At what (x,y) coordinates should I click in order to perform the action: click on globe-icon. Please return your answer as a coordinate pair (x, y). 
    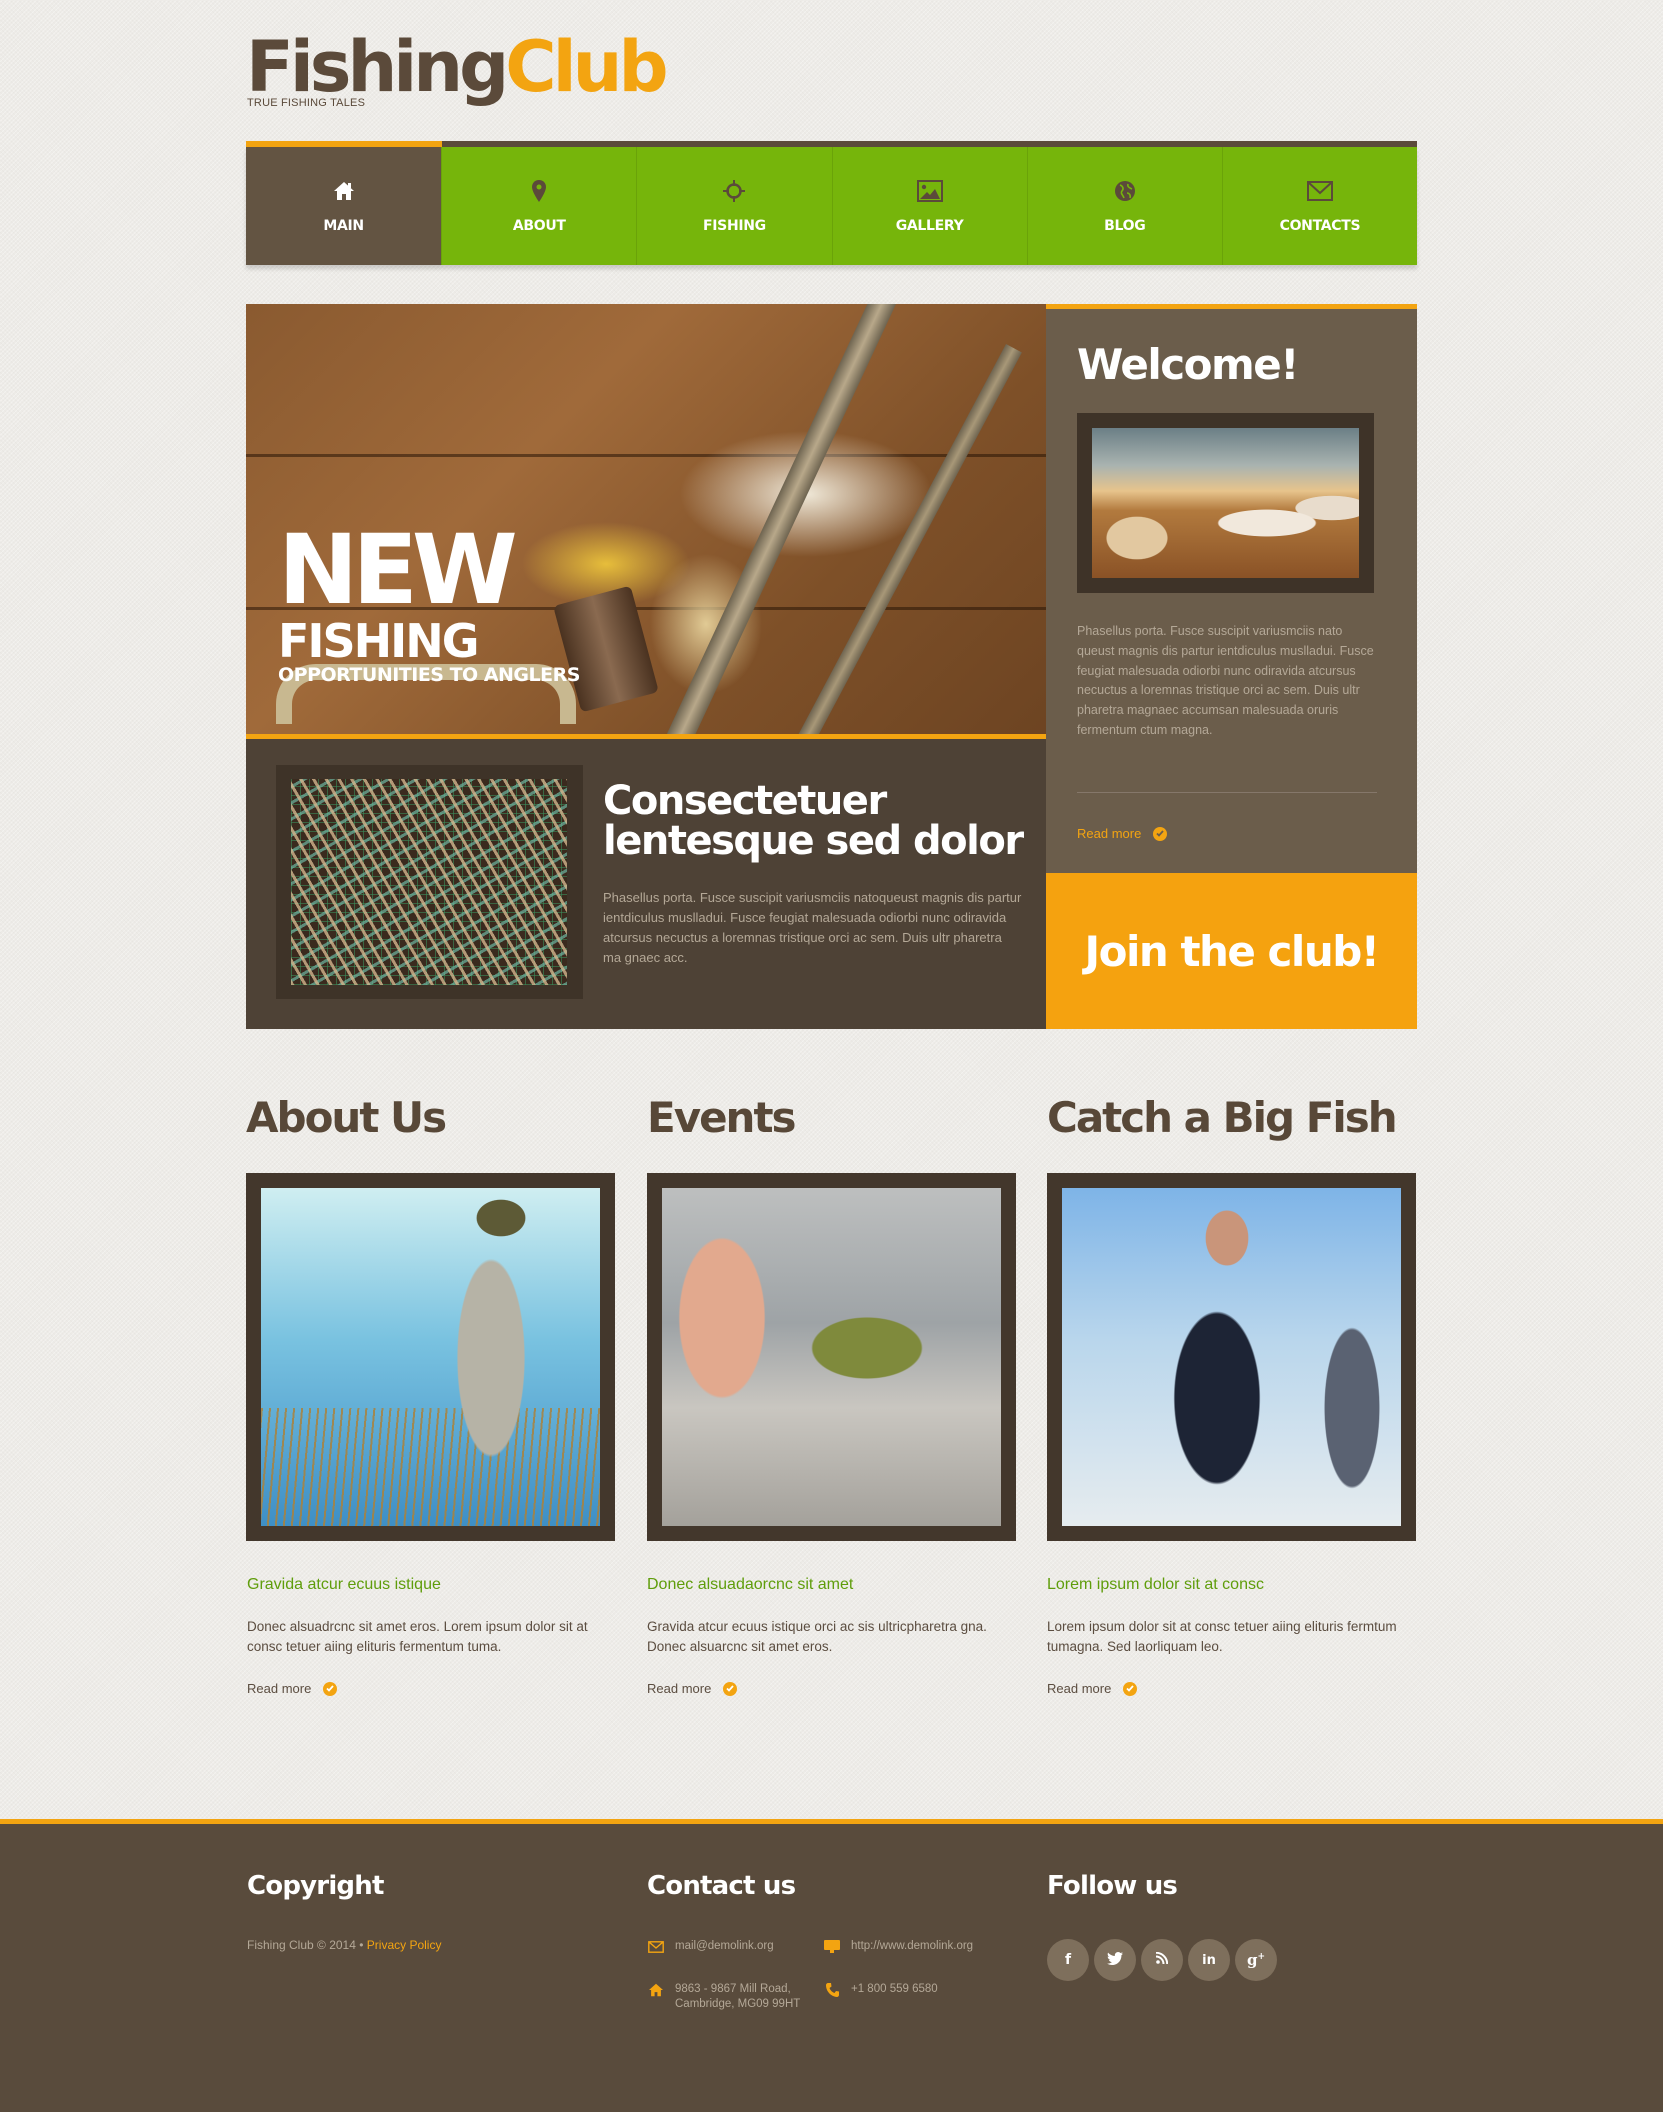
    Looking at the image, I should click on (1125, 191).